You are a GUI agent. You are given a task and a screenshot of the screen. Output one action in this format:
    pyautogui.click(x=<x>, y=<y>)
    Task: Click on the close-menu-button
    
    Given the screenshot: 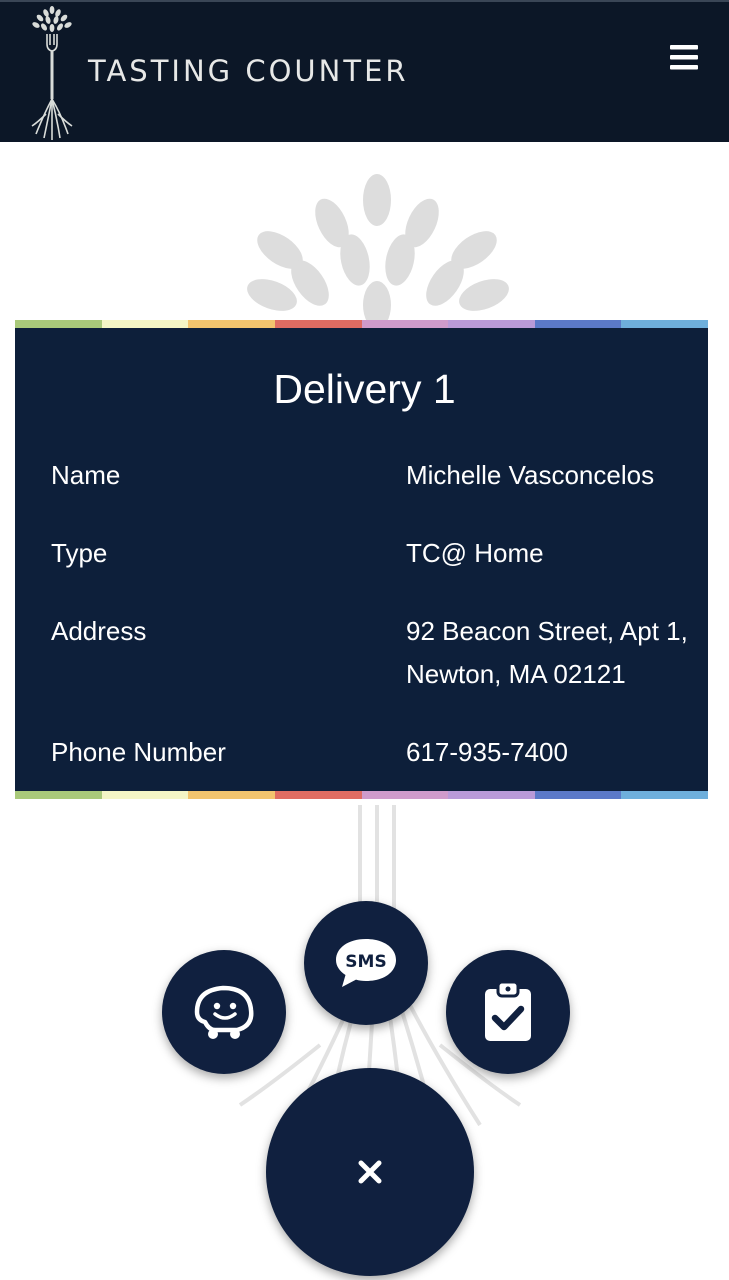 What is the action you would take?
    pyautogui.click(x=370, y=1172)
    